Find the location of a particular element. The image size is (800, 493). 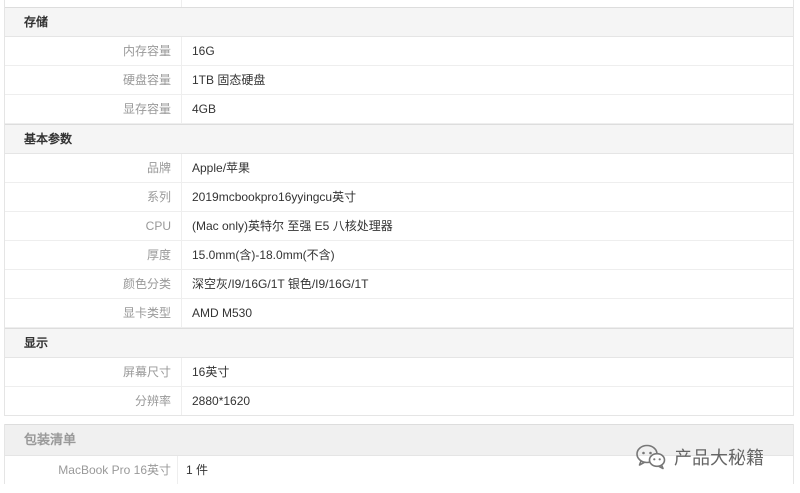

spec-key: CPU is located at coordinates (93, 226).